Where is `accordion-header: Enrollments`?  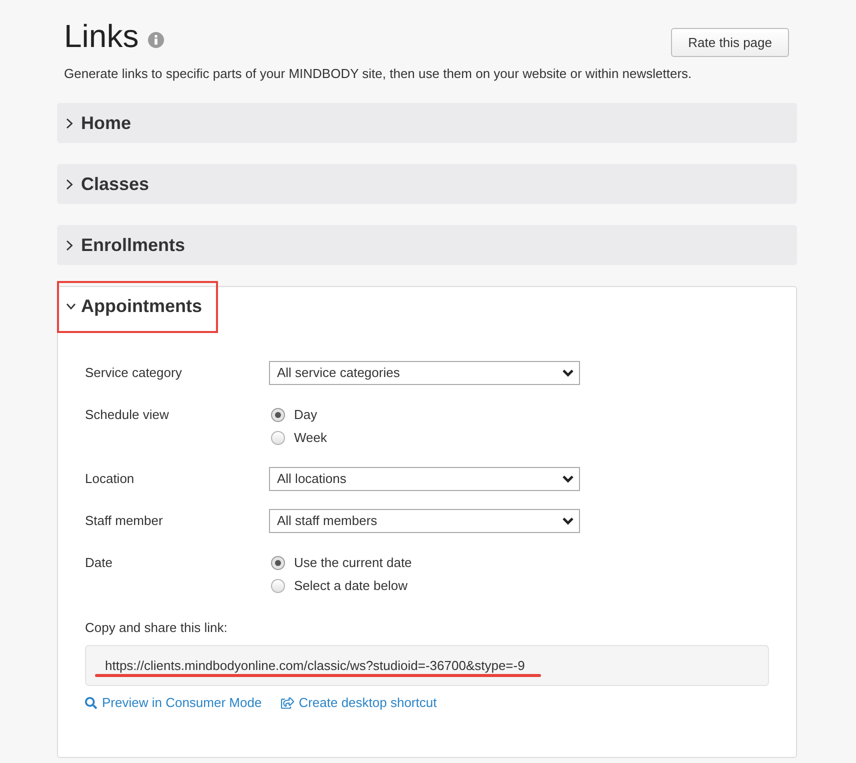 accordion-header: Enrollments is located at coordinates (427, 245).